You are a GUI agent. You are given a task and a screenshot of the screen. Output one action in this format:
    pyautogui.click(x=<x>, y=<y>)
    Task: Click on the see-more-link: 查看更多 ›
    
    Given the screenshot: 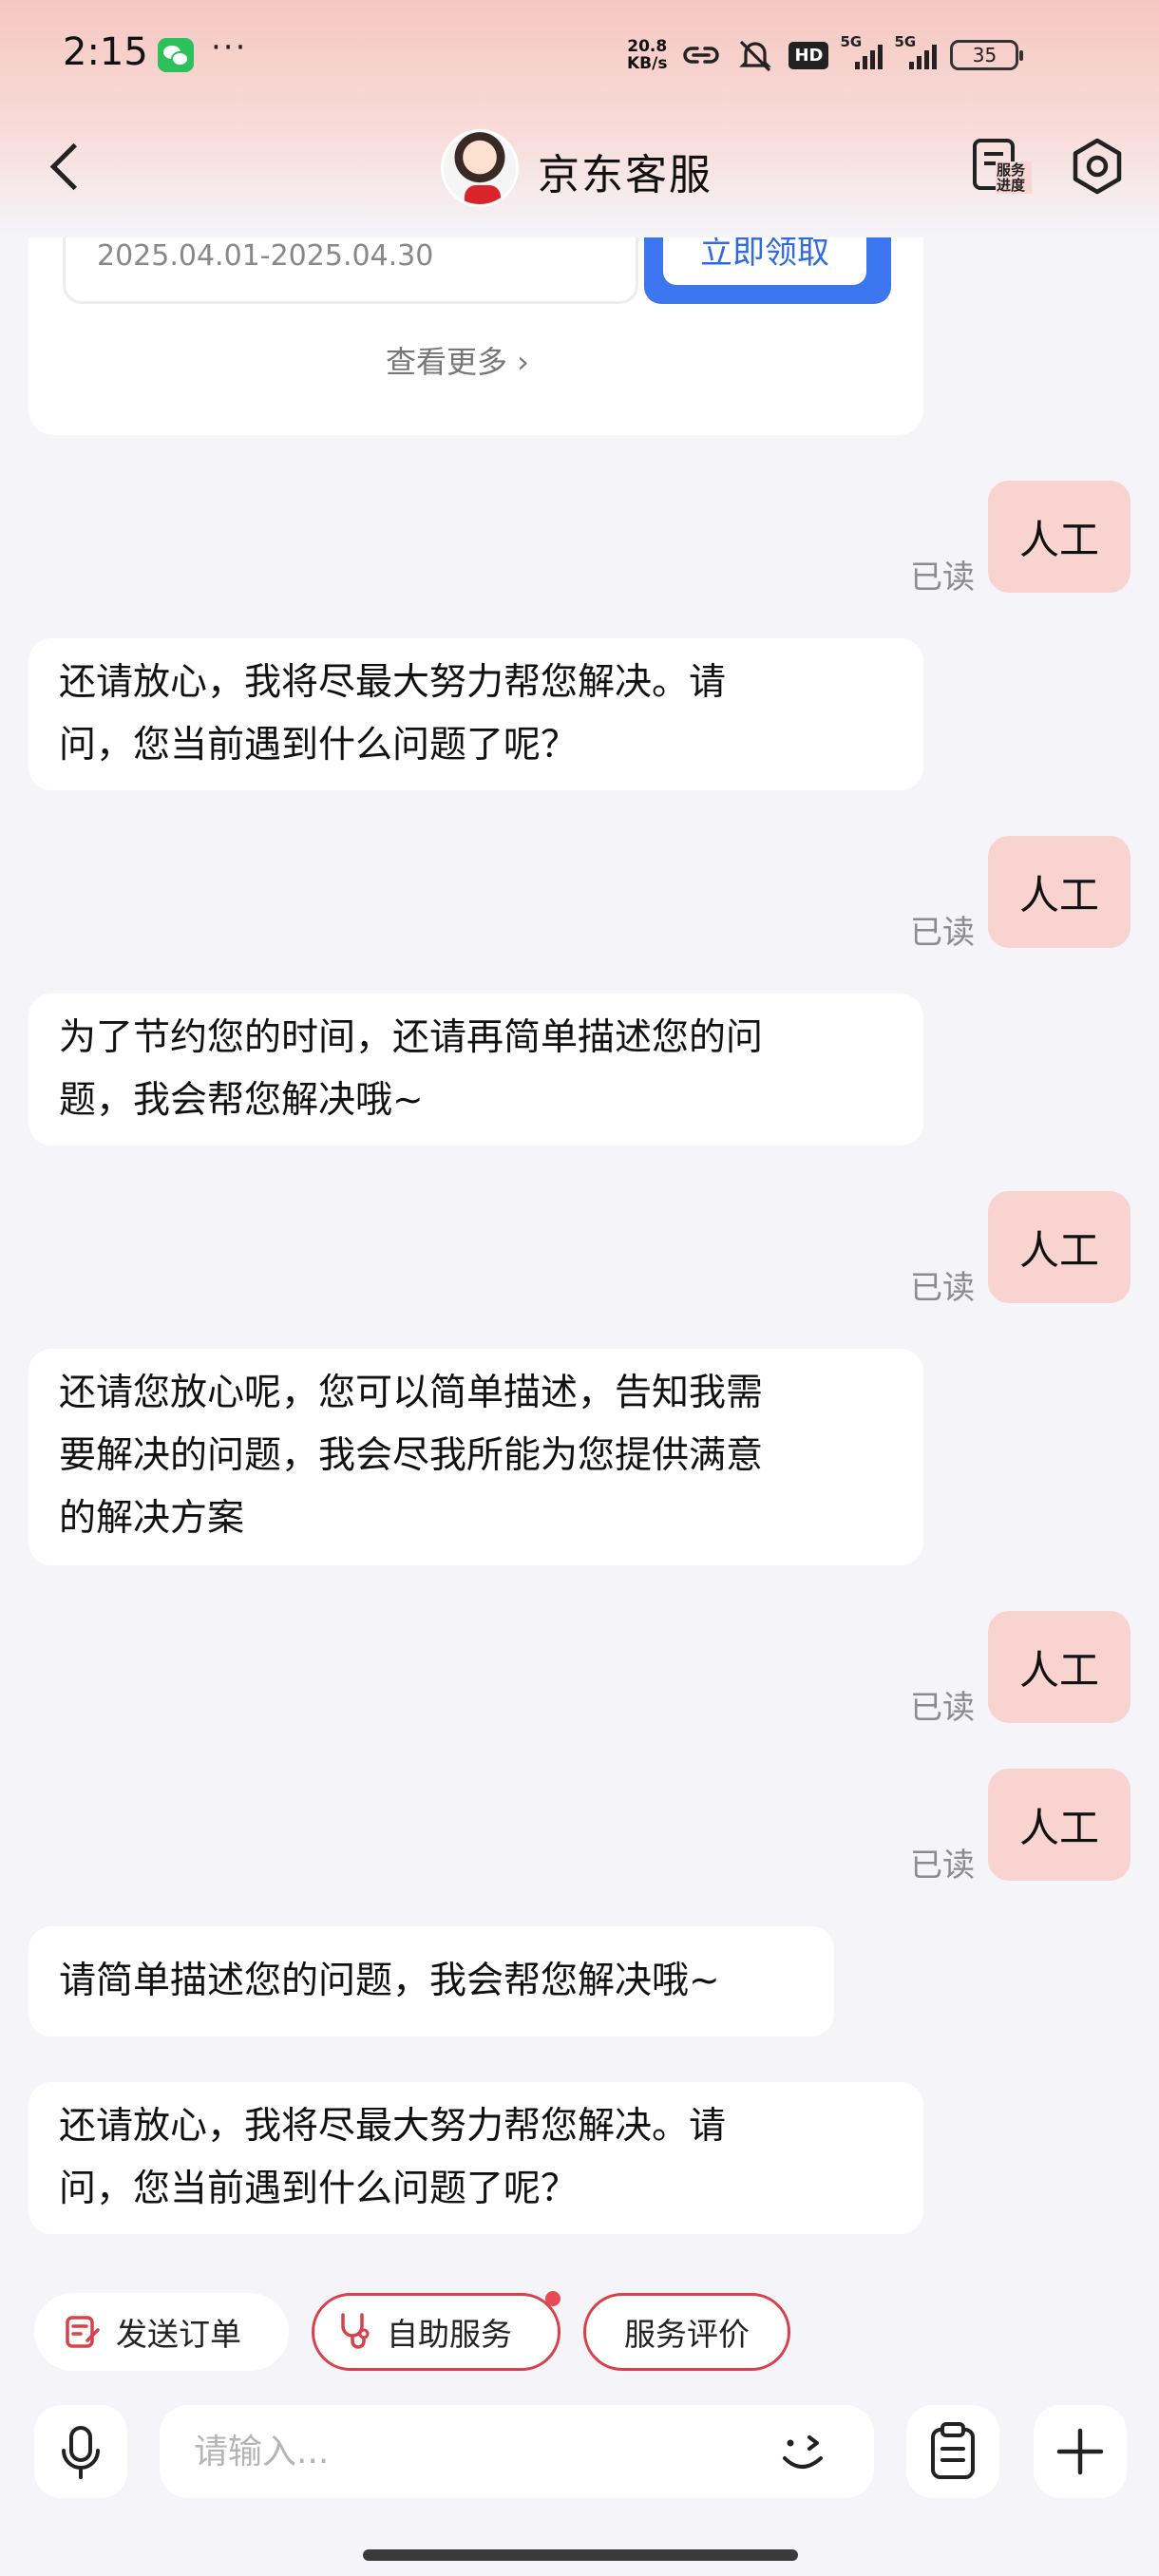 What is the action you would take?
    pyautogui.click(x=457, y=360)
    